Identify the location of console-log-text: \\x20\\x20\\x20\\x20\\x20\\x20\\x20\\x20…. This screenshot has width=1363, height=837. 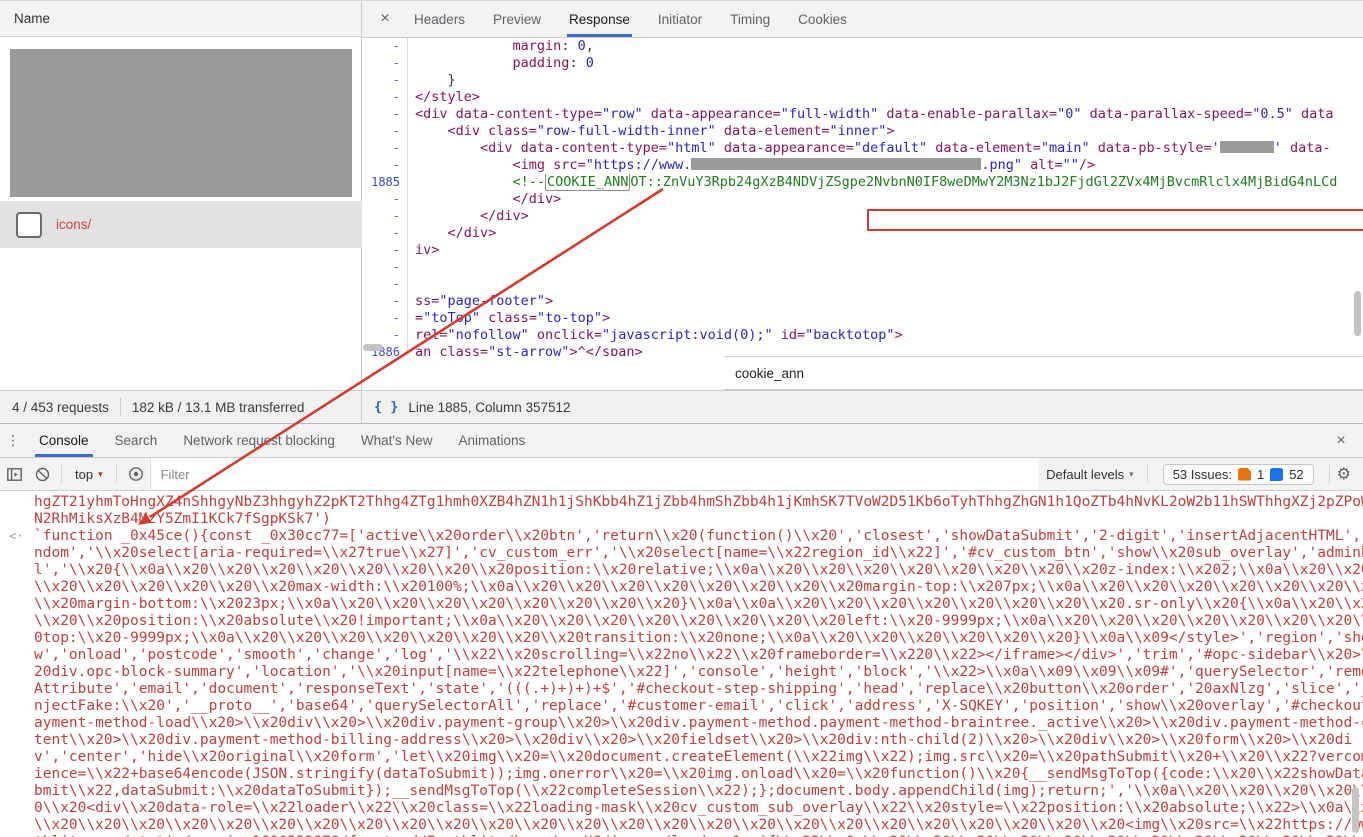
(698, 825).